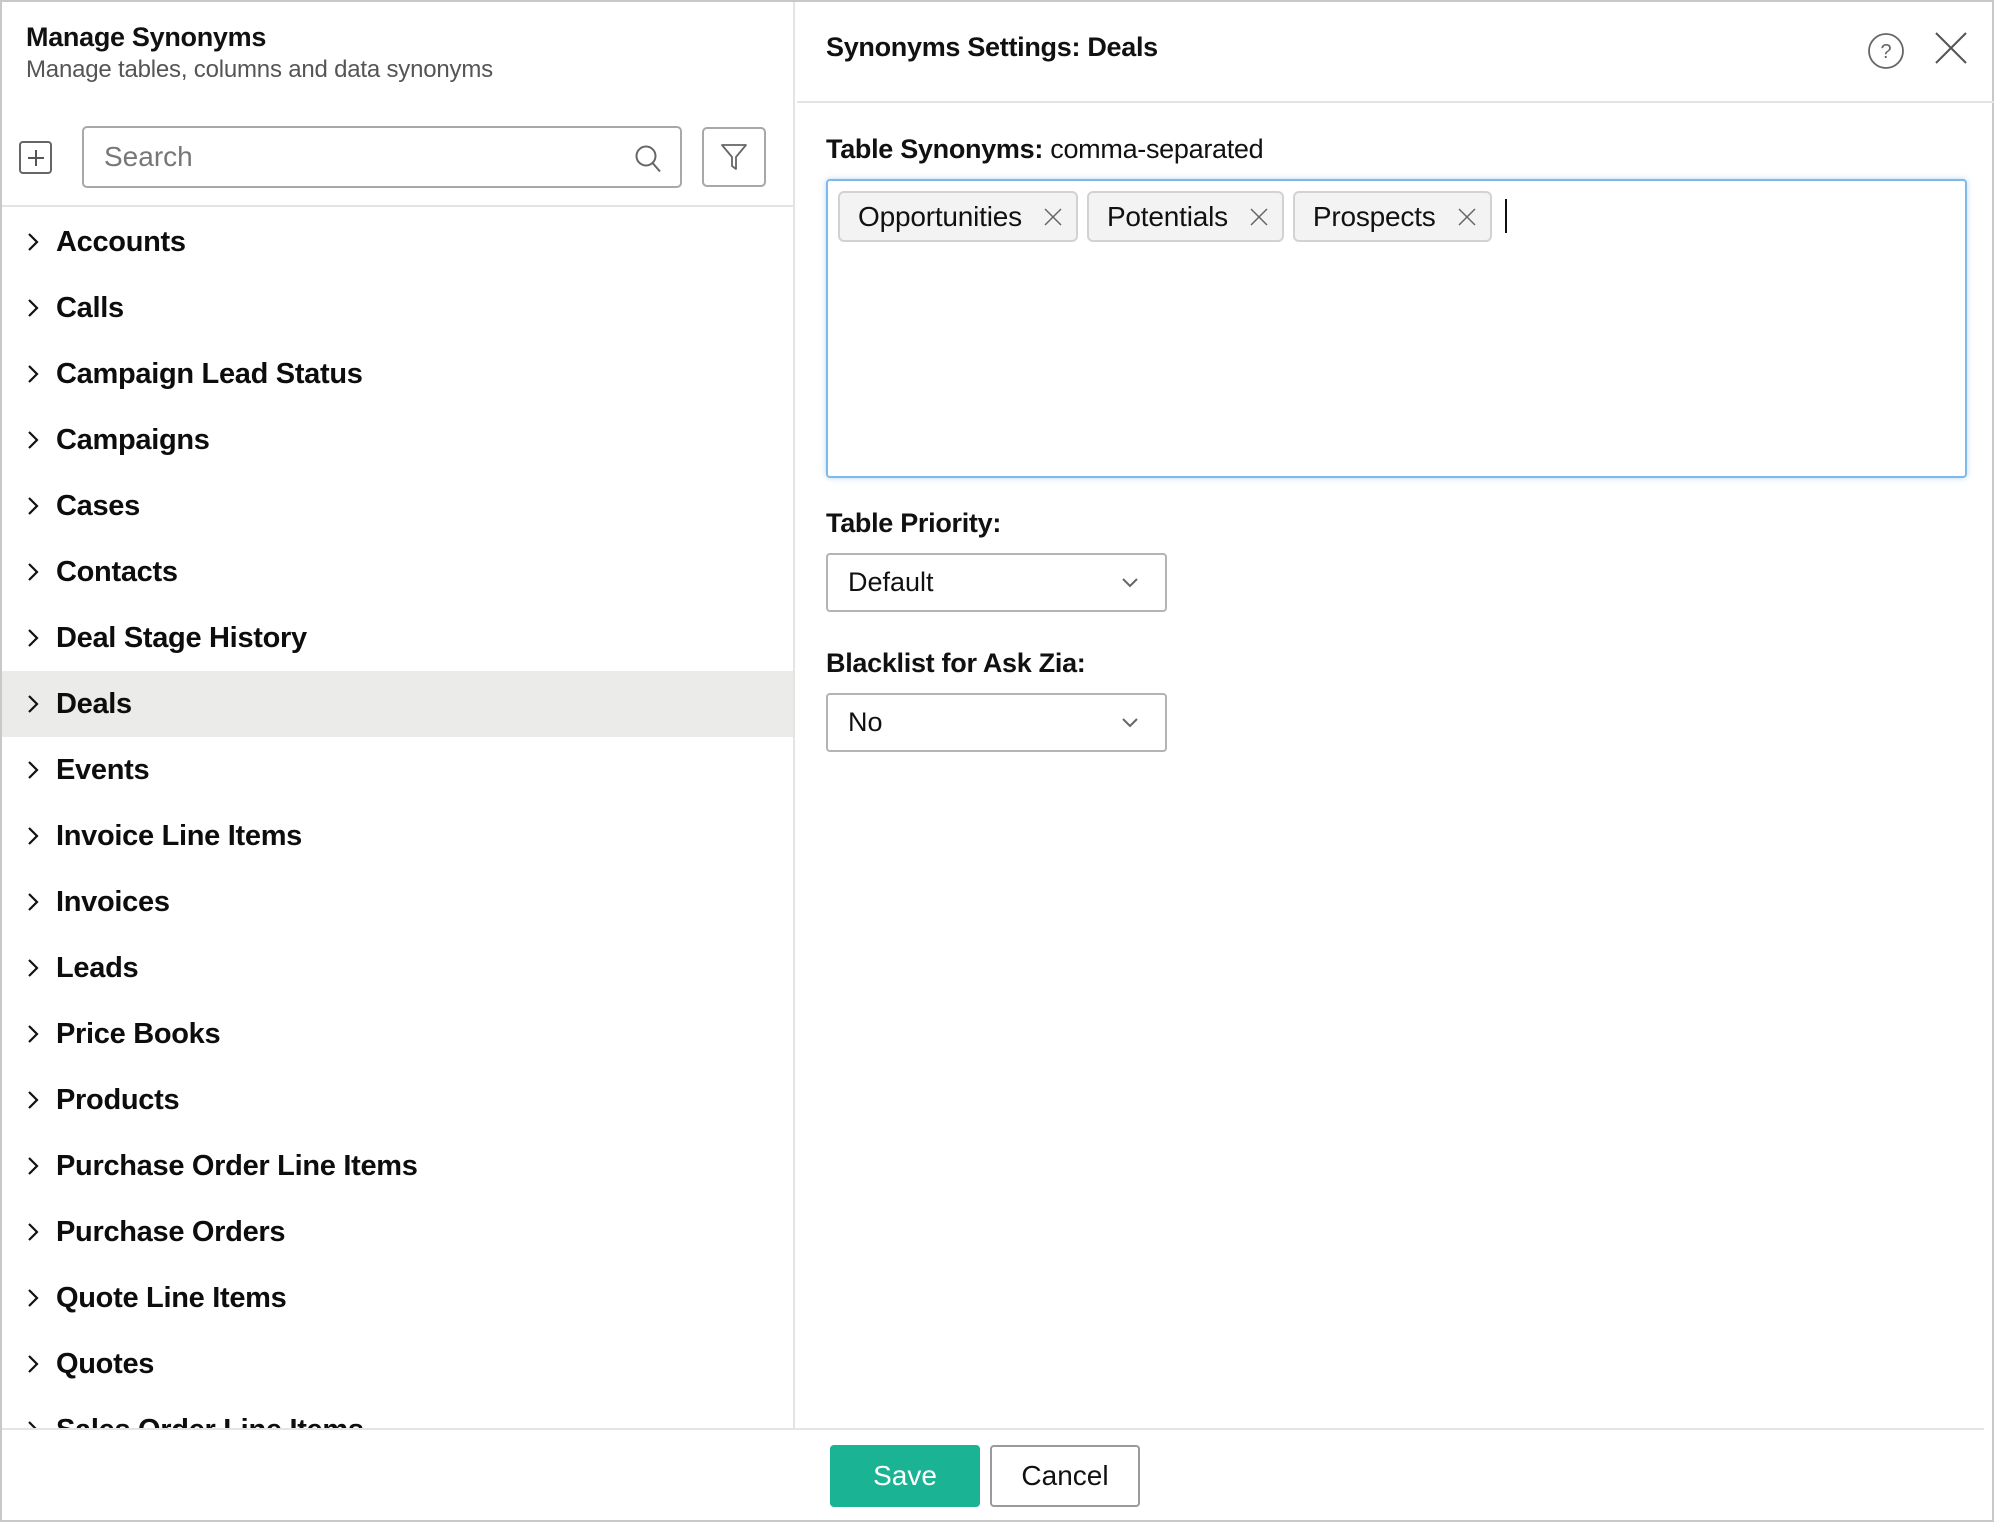 This screenshot has width=1994, height=1522. Describe the element at coordinates (397, 1100) in the screenshot. I see `list-item: Products` at that location.